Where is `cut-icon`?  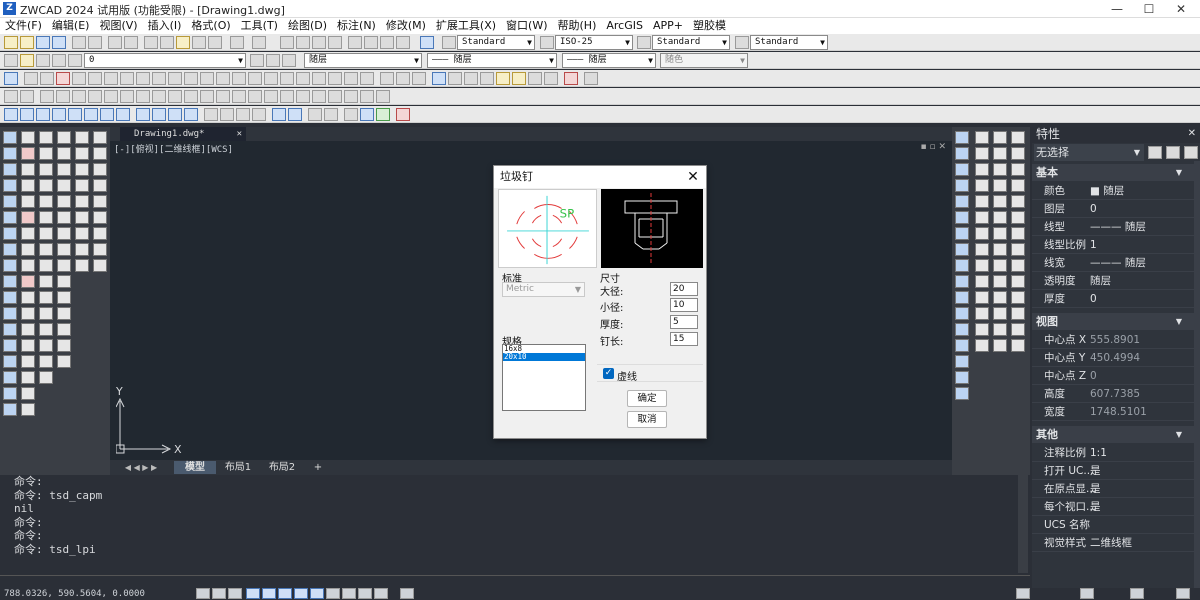
cut-icon is located at coordinates (151, 42).